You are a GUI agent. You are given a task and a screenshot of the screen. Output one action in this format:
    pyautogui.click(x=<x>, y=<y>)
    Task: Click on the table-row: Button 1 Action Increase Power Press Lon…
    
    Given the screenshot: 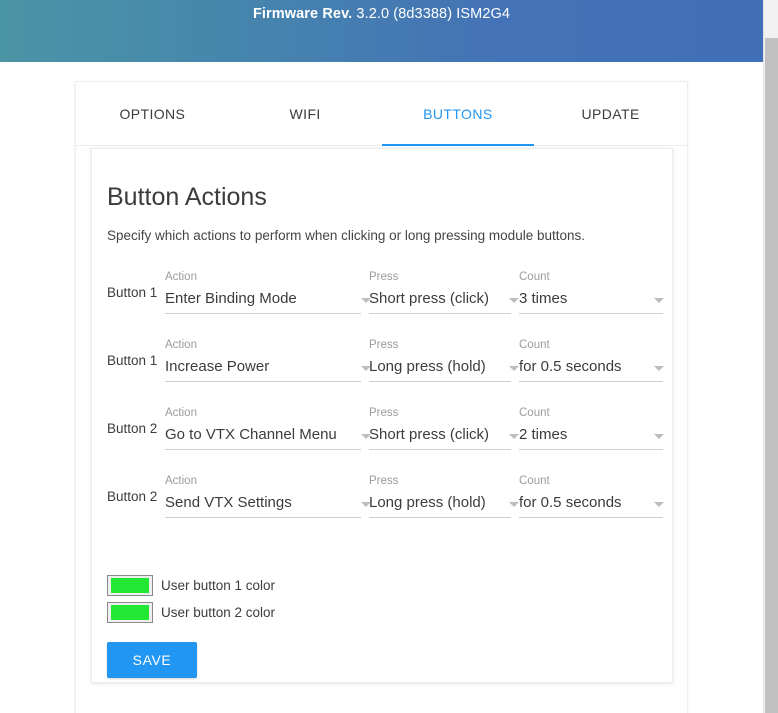 What is the action you would take?
    pyautogui.click(x=385, y=364)
    